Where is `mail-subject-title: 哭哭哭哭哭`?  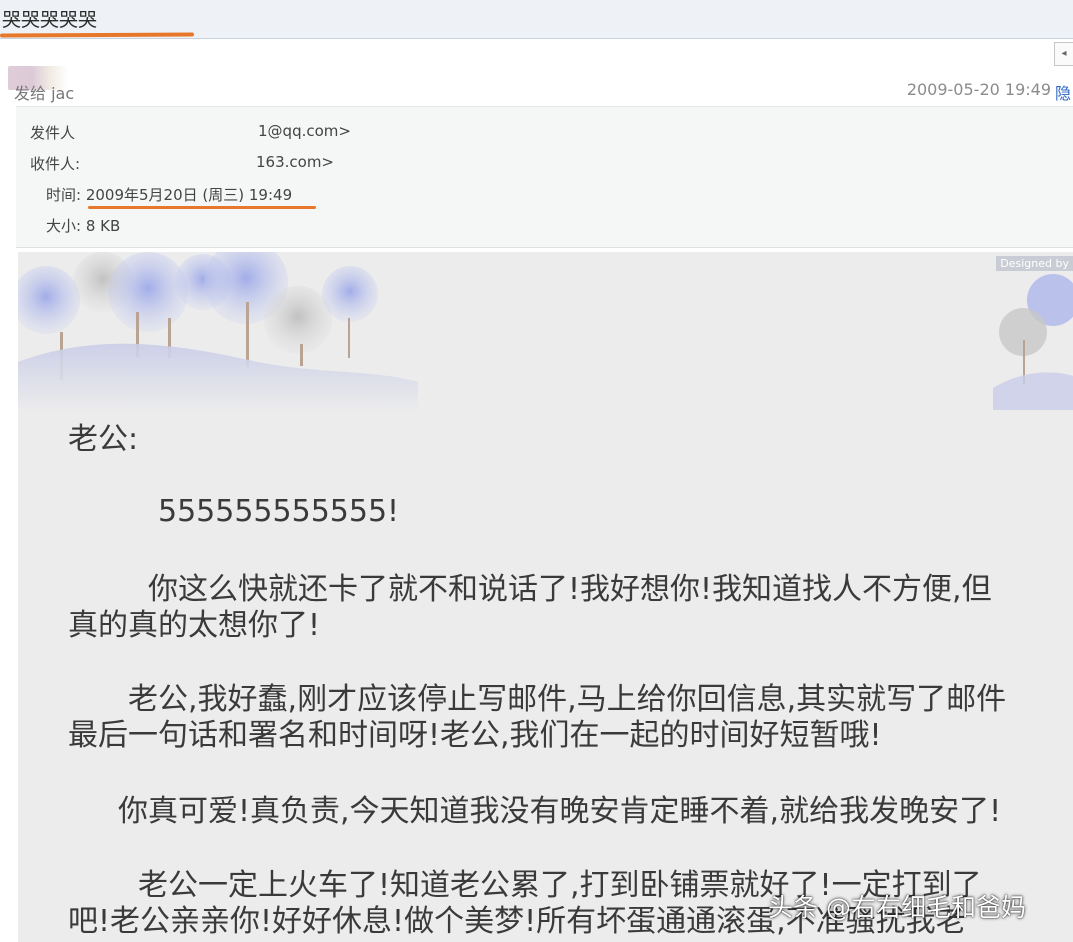 mail-subject-title: 哭哭哭哭哭 is located at coordinates (50, 20).